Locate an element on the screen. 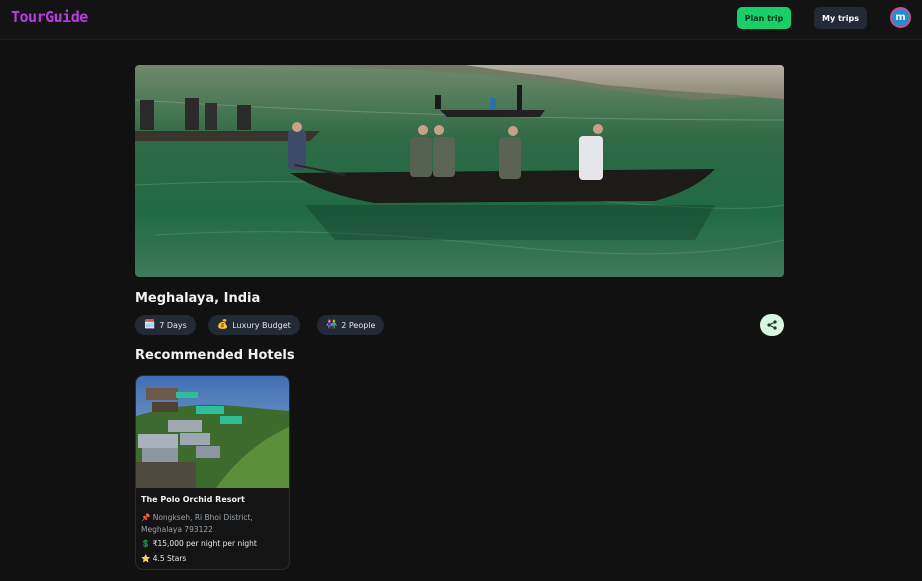  dollar-icon: 💲 is located at coordinates (146, 543).